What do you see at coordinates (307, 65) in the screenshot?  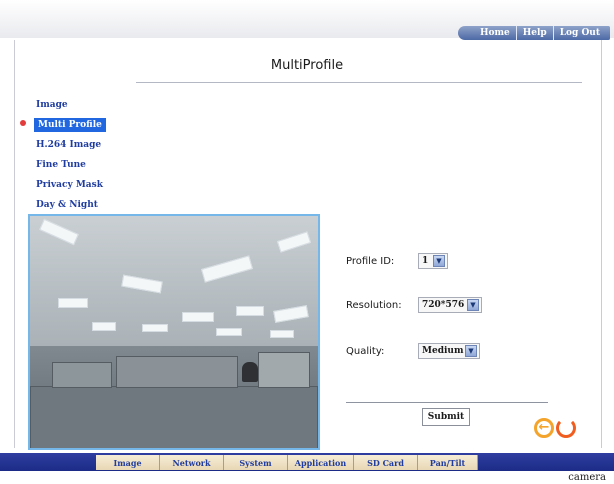 I see `page-title: MultiProfile` at bounding box center [307, 65].